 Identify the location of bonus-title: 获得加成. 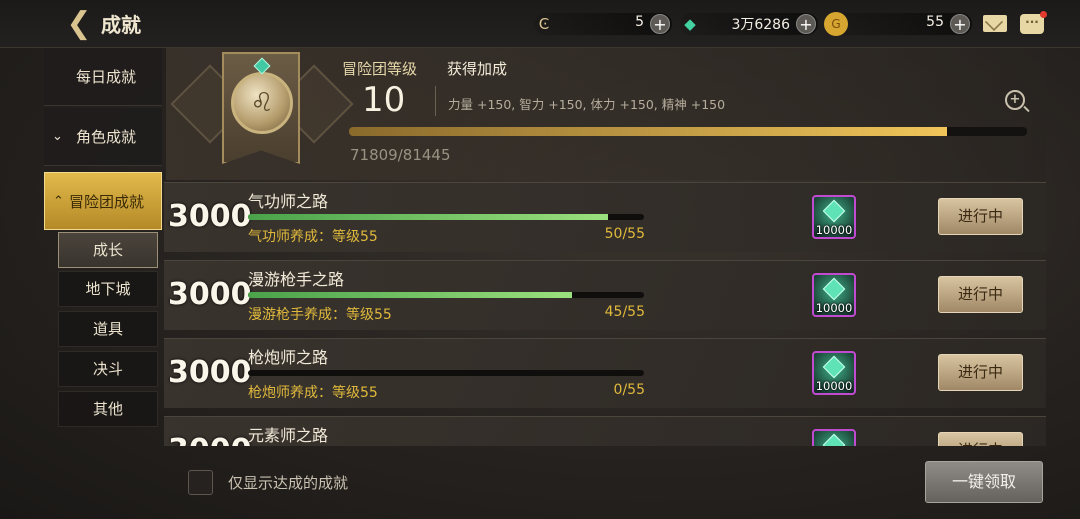
(477, 69).